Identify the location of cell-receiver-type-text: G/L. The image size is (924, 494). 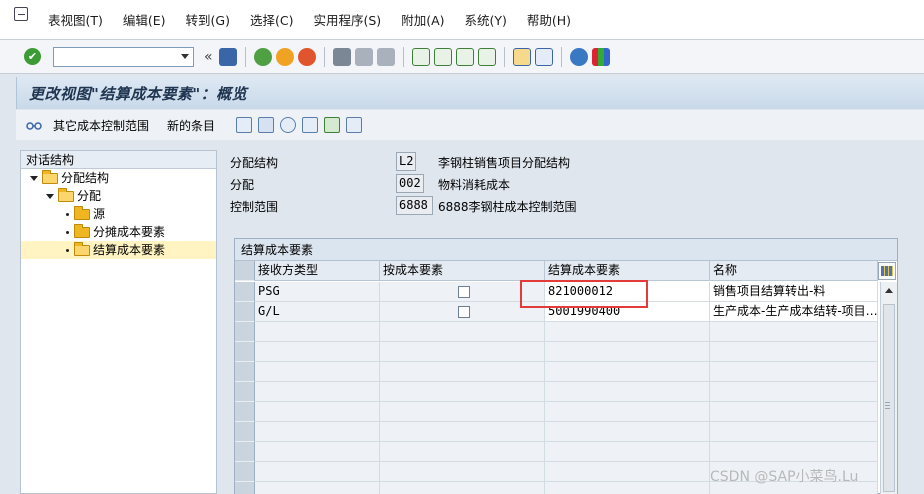
(269, 311).